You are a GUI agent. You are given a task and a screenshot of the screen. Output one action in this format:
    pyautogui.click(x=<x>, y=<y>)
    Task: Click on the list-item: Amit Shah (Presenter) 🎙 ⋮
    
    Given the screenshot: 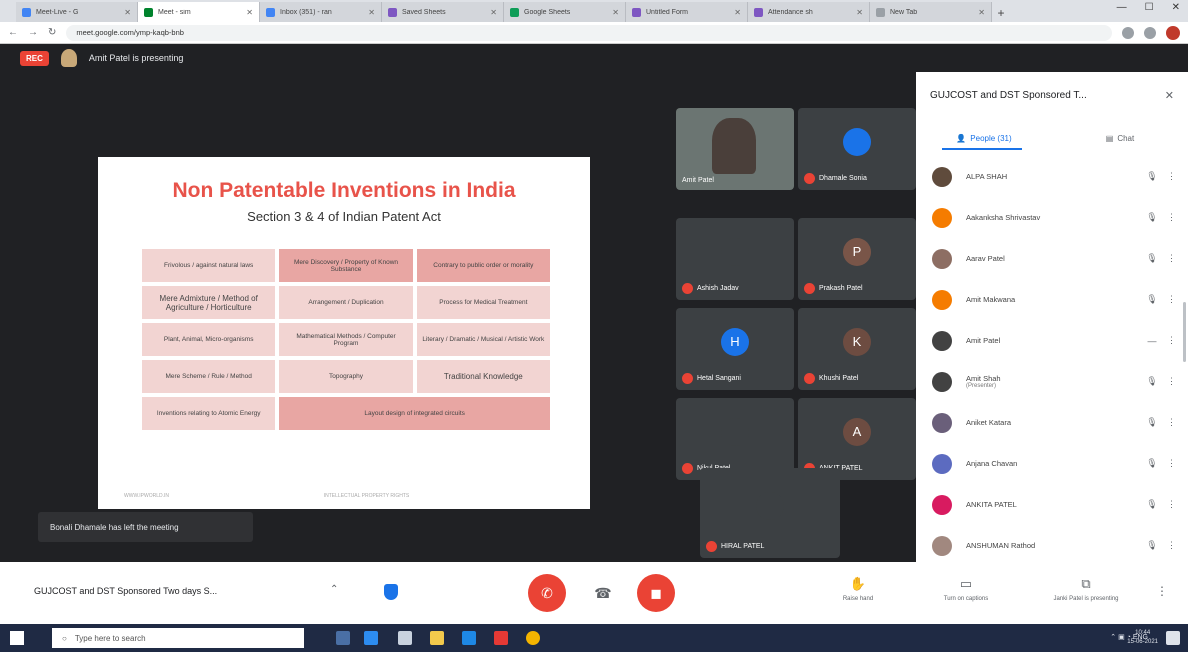 What is the action you would take?
    pyautogui.click(x=1052, y=381)
    